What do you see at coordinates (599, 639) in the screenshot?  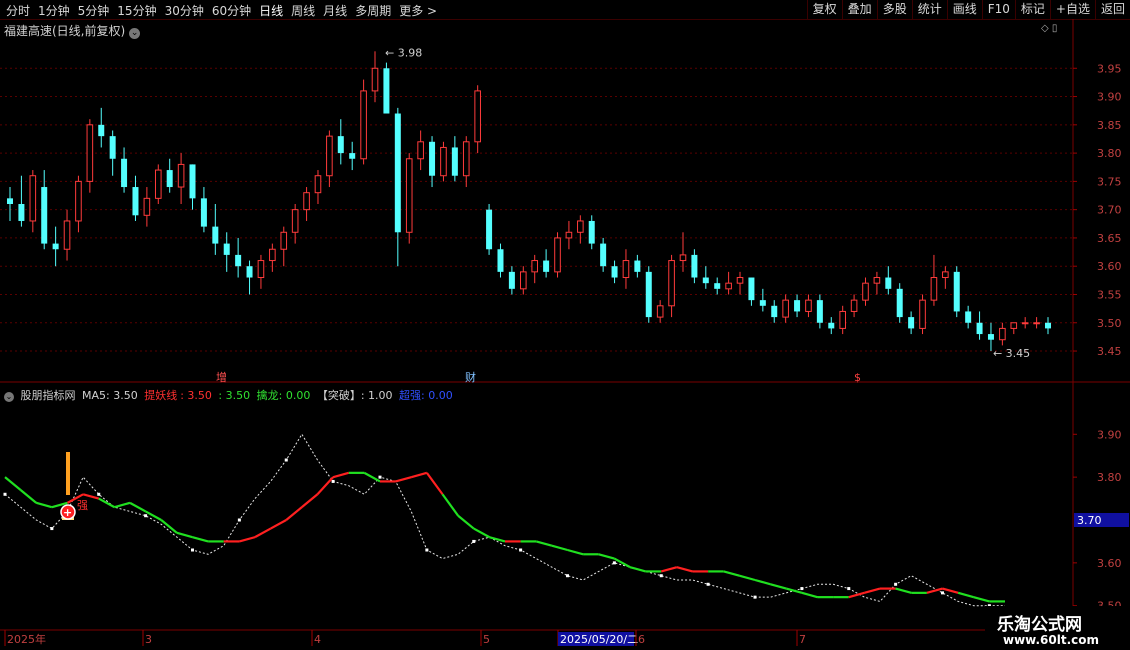 I see `selected-date-label: 2025/05/20/二` at bounding box center [599, 639].